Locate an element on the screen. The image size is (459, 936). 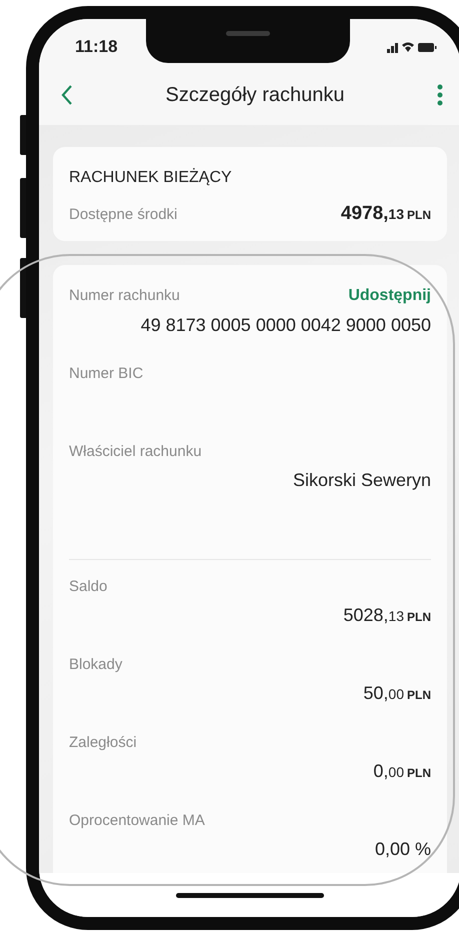
status-icons is located at coordinates (412, 47).